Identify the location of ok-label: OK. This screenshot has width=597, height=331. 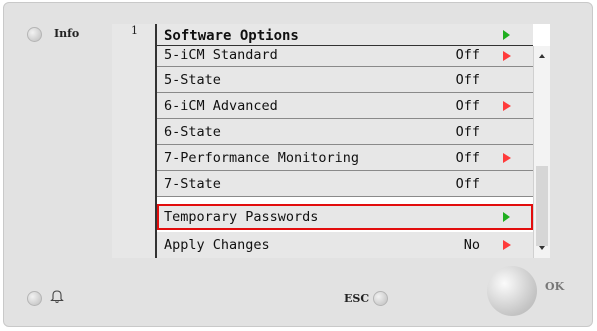
(555, 286).